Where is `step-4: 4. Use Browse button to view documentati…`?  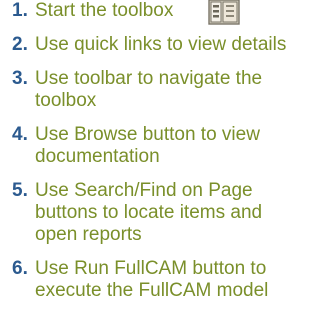 step-4: 4. Use Browse button to view documentati… is located at coordinates (168, 146).